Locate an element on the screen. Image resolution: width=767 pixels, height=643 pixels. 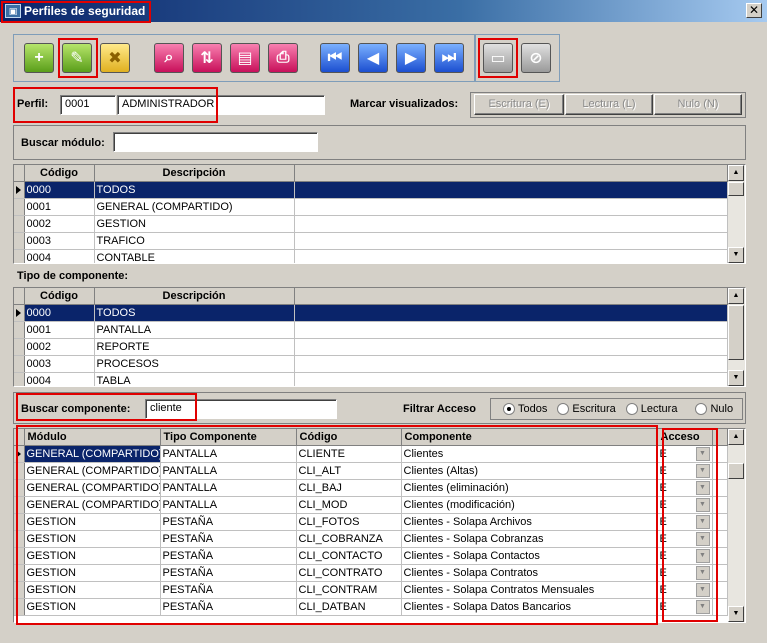
tipo-header-0: Código is located at coordinates (59, 296).